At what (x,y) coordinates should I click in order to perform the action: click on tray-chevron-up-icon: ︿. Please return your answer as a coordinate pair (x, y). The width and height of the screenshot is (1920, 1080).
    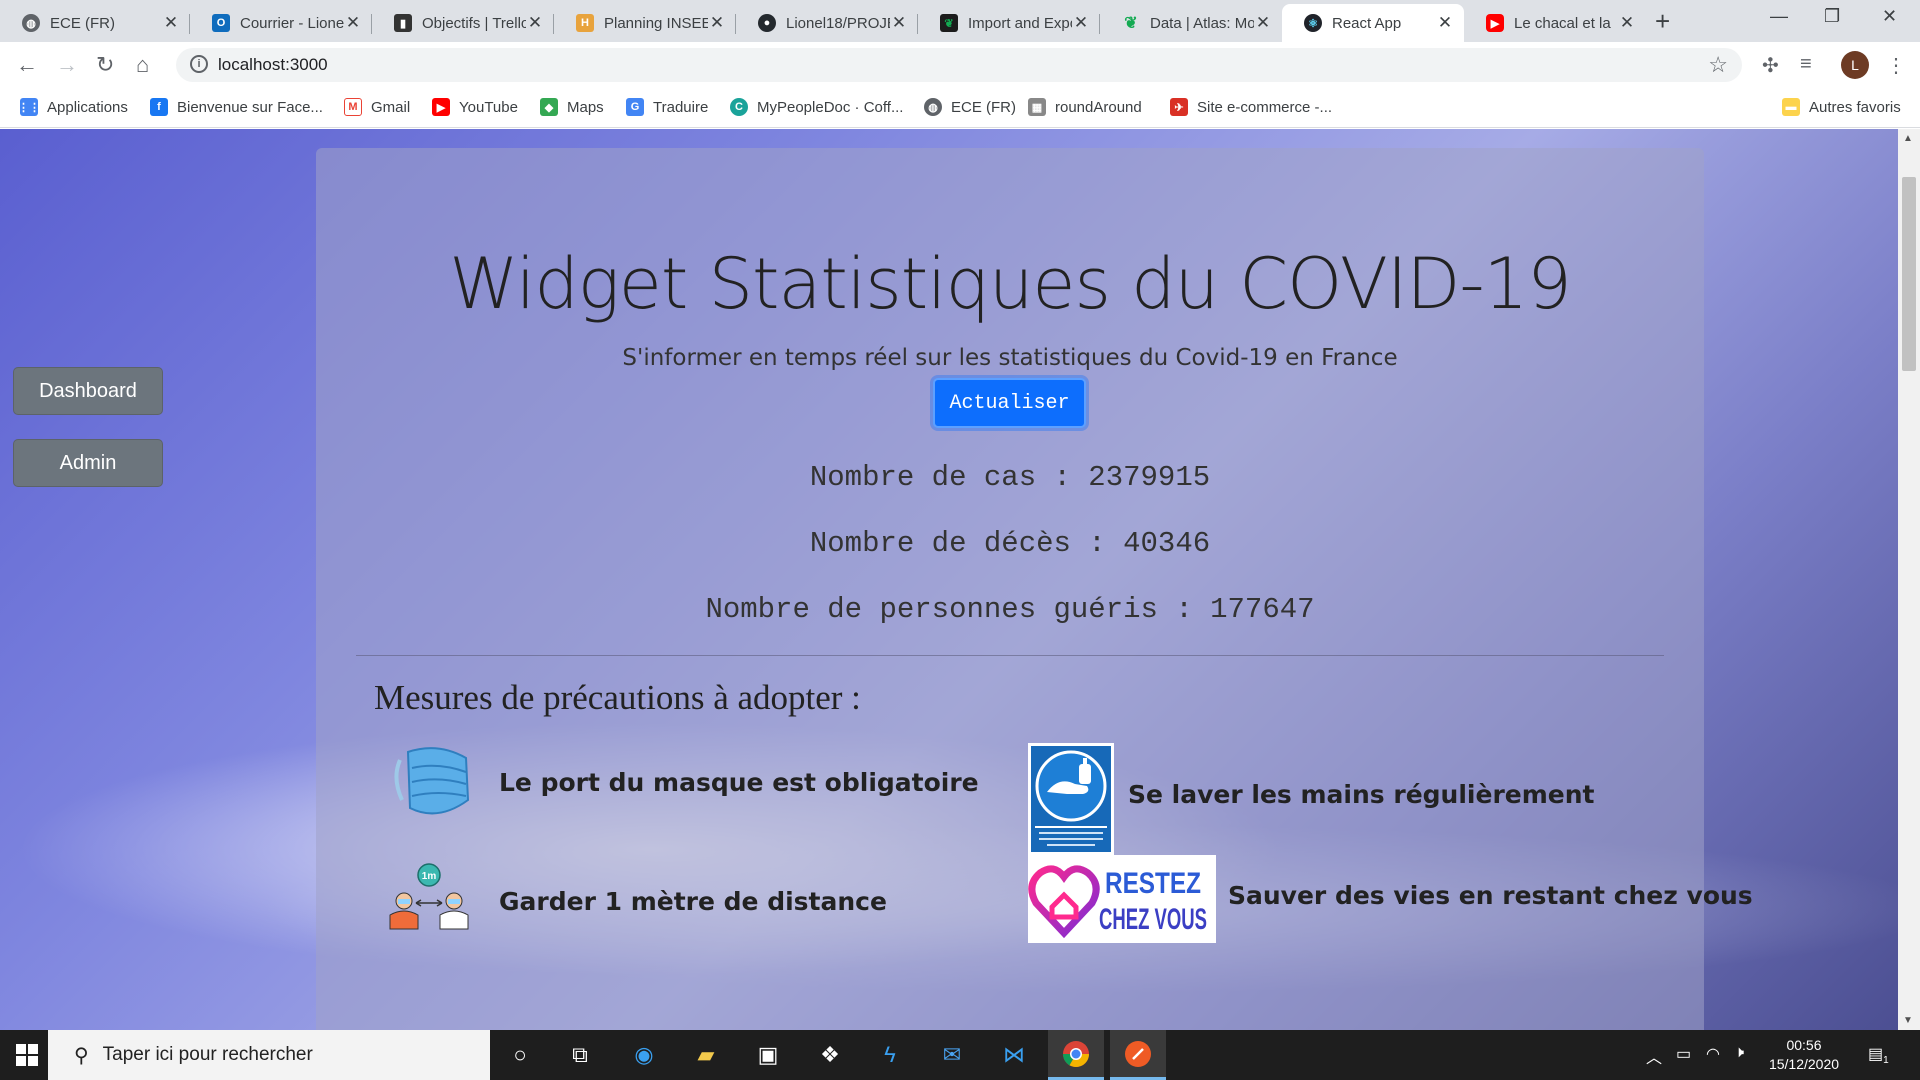
    Looking at the image, I should click on (1654, 1056).